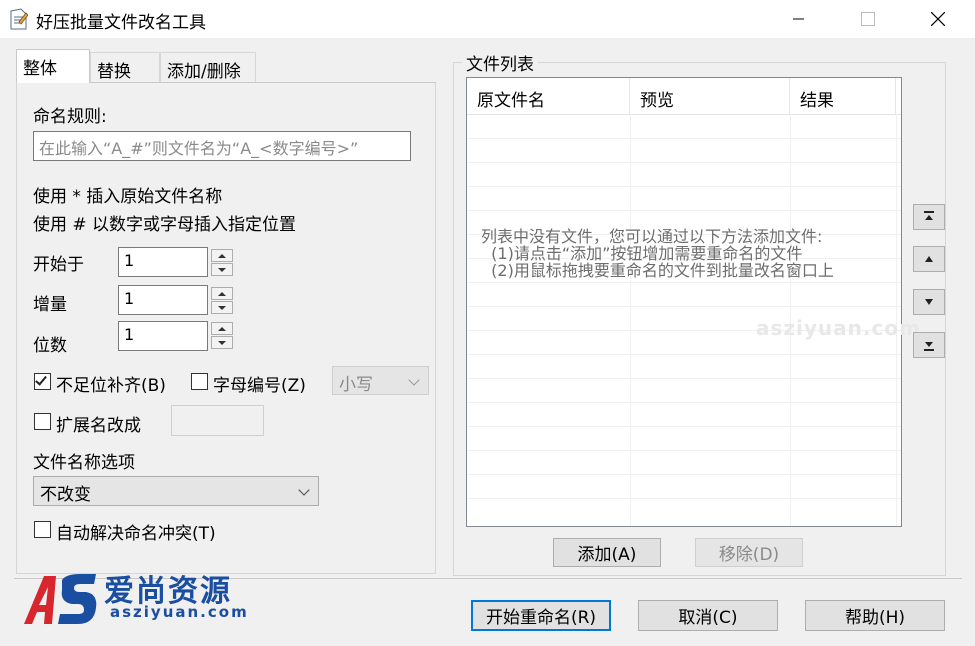 The height and width of the screenshot is (646, 975). I want to click on conflict-label: 自动解决命名冲突(T), so click(136, 534).